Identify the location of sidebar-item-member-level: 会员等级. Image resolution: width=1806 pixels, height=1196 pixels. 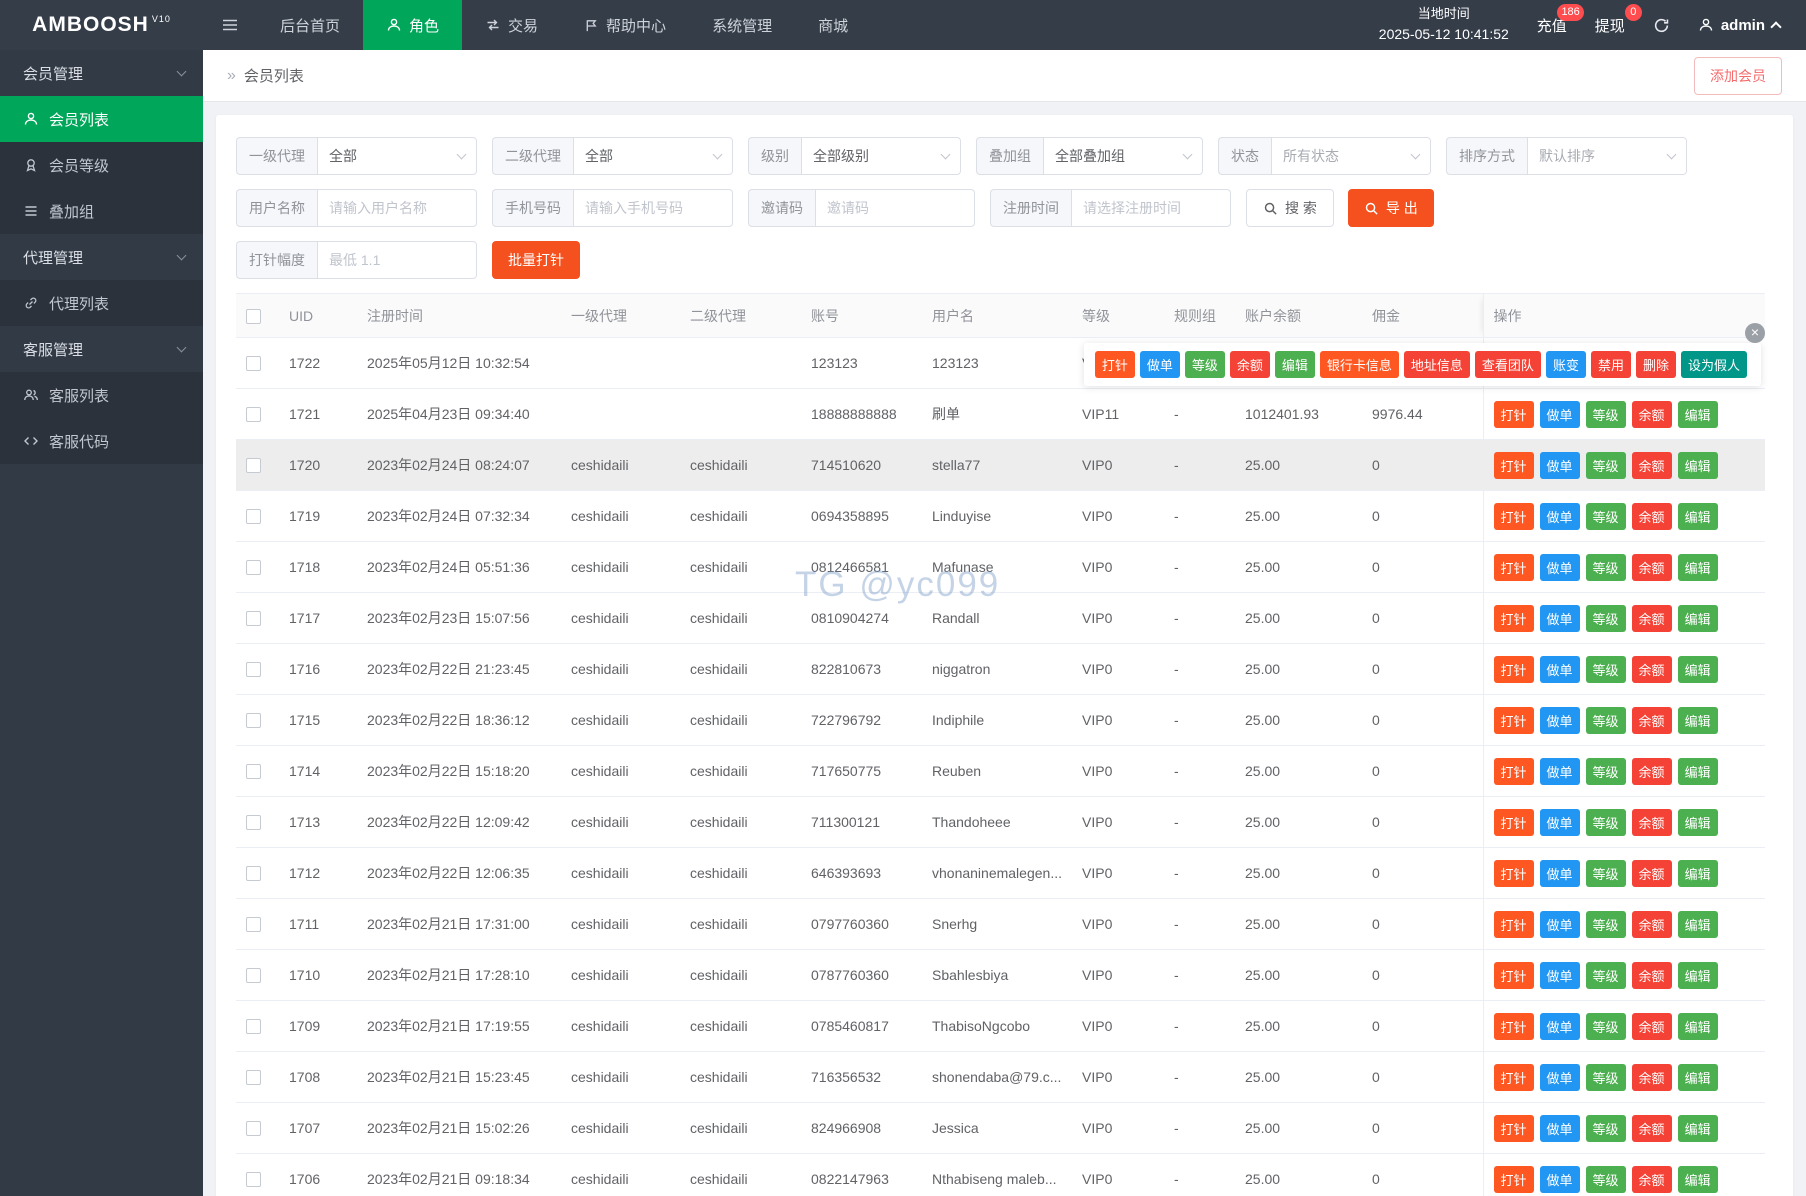
(101, 165).